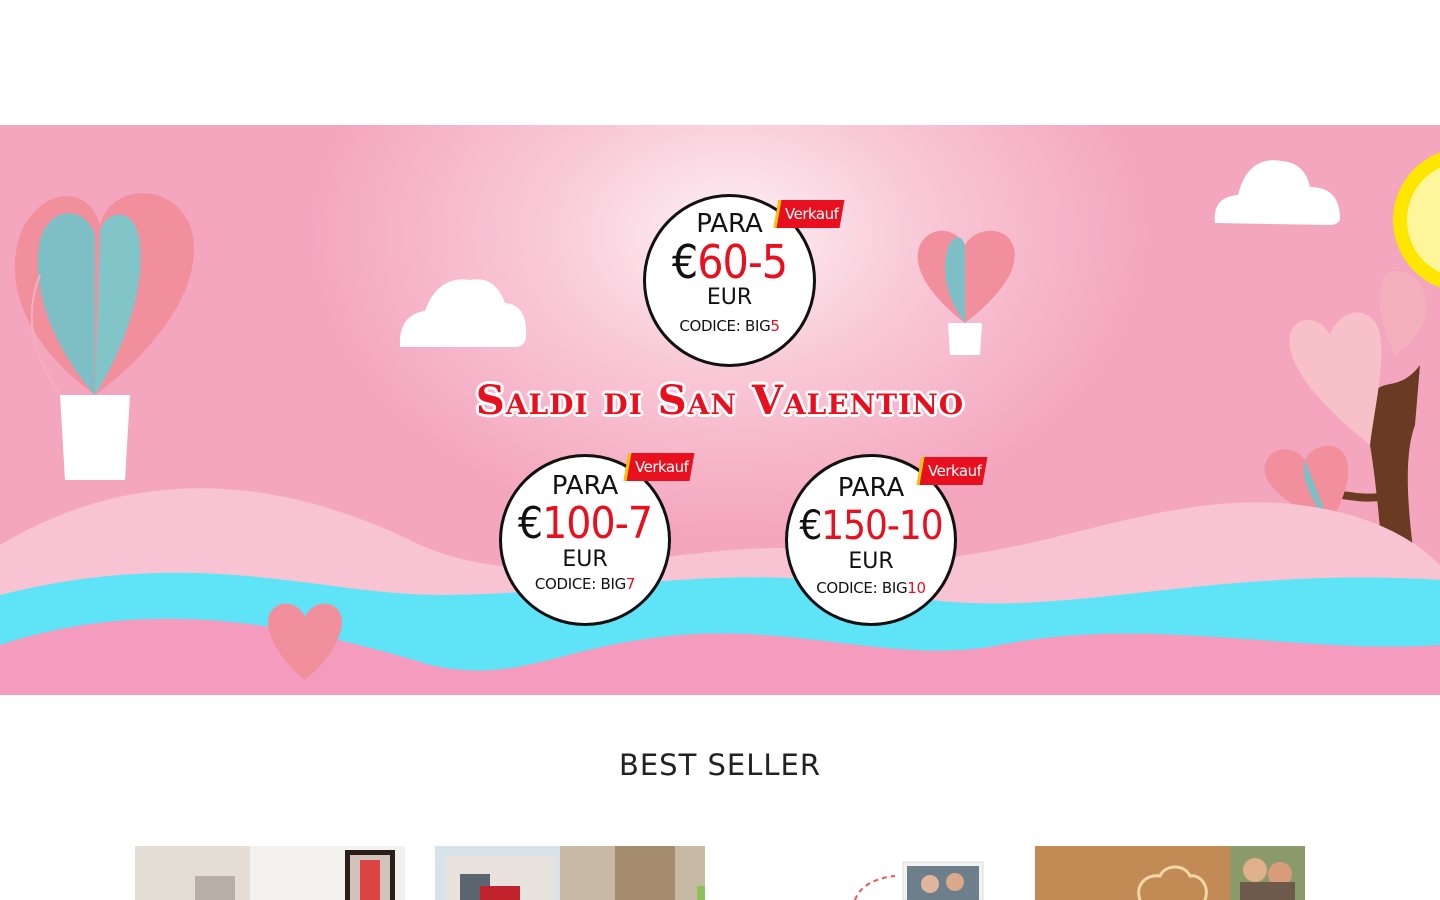  I want to click on best-seller-products, so click(720, 873).